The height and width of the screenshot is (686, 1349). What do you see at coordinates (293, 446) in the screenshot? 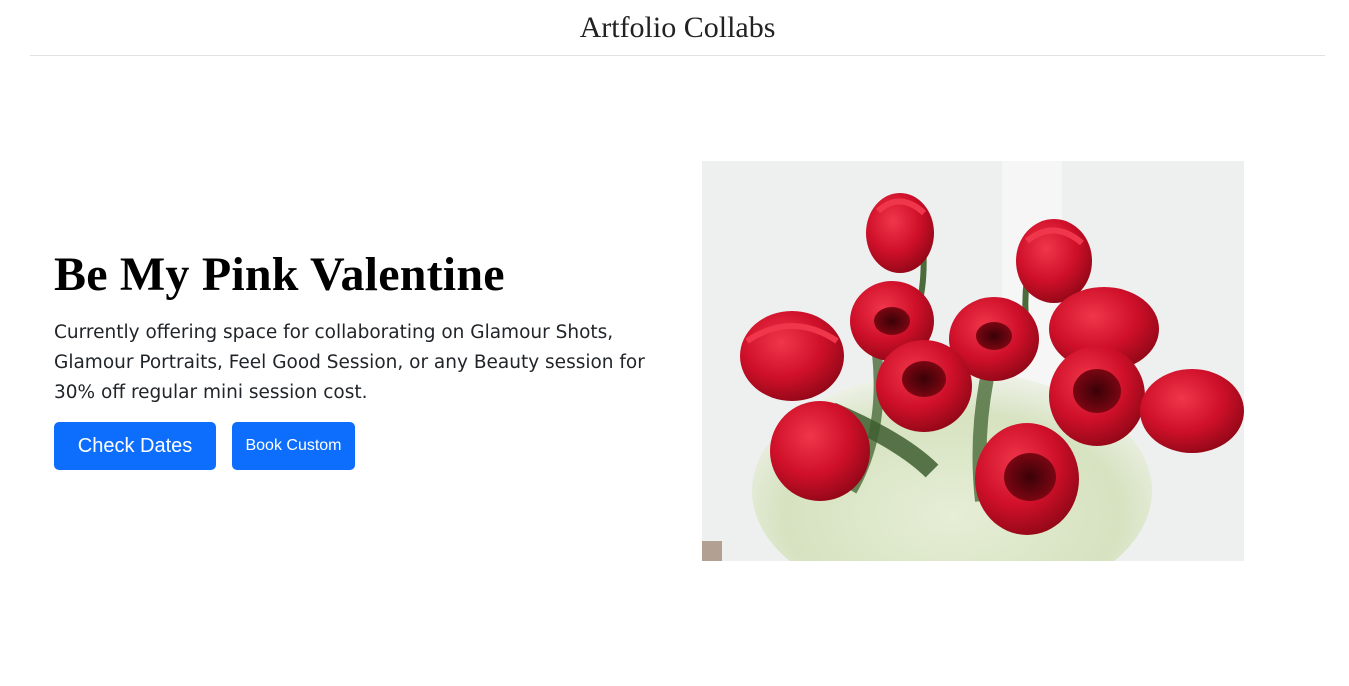
I see `book-custom-button: Book Custom` at bounding box center [293, 446].